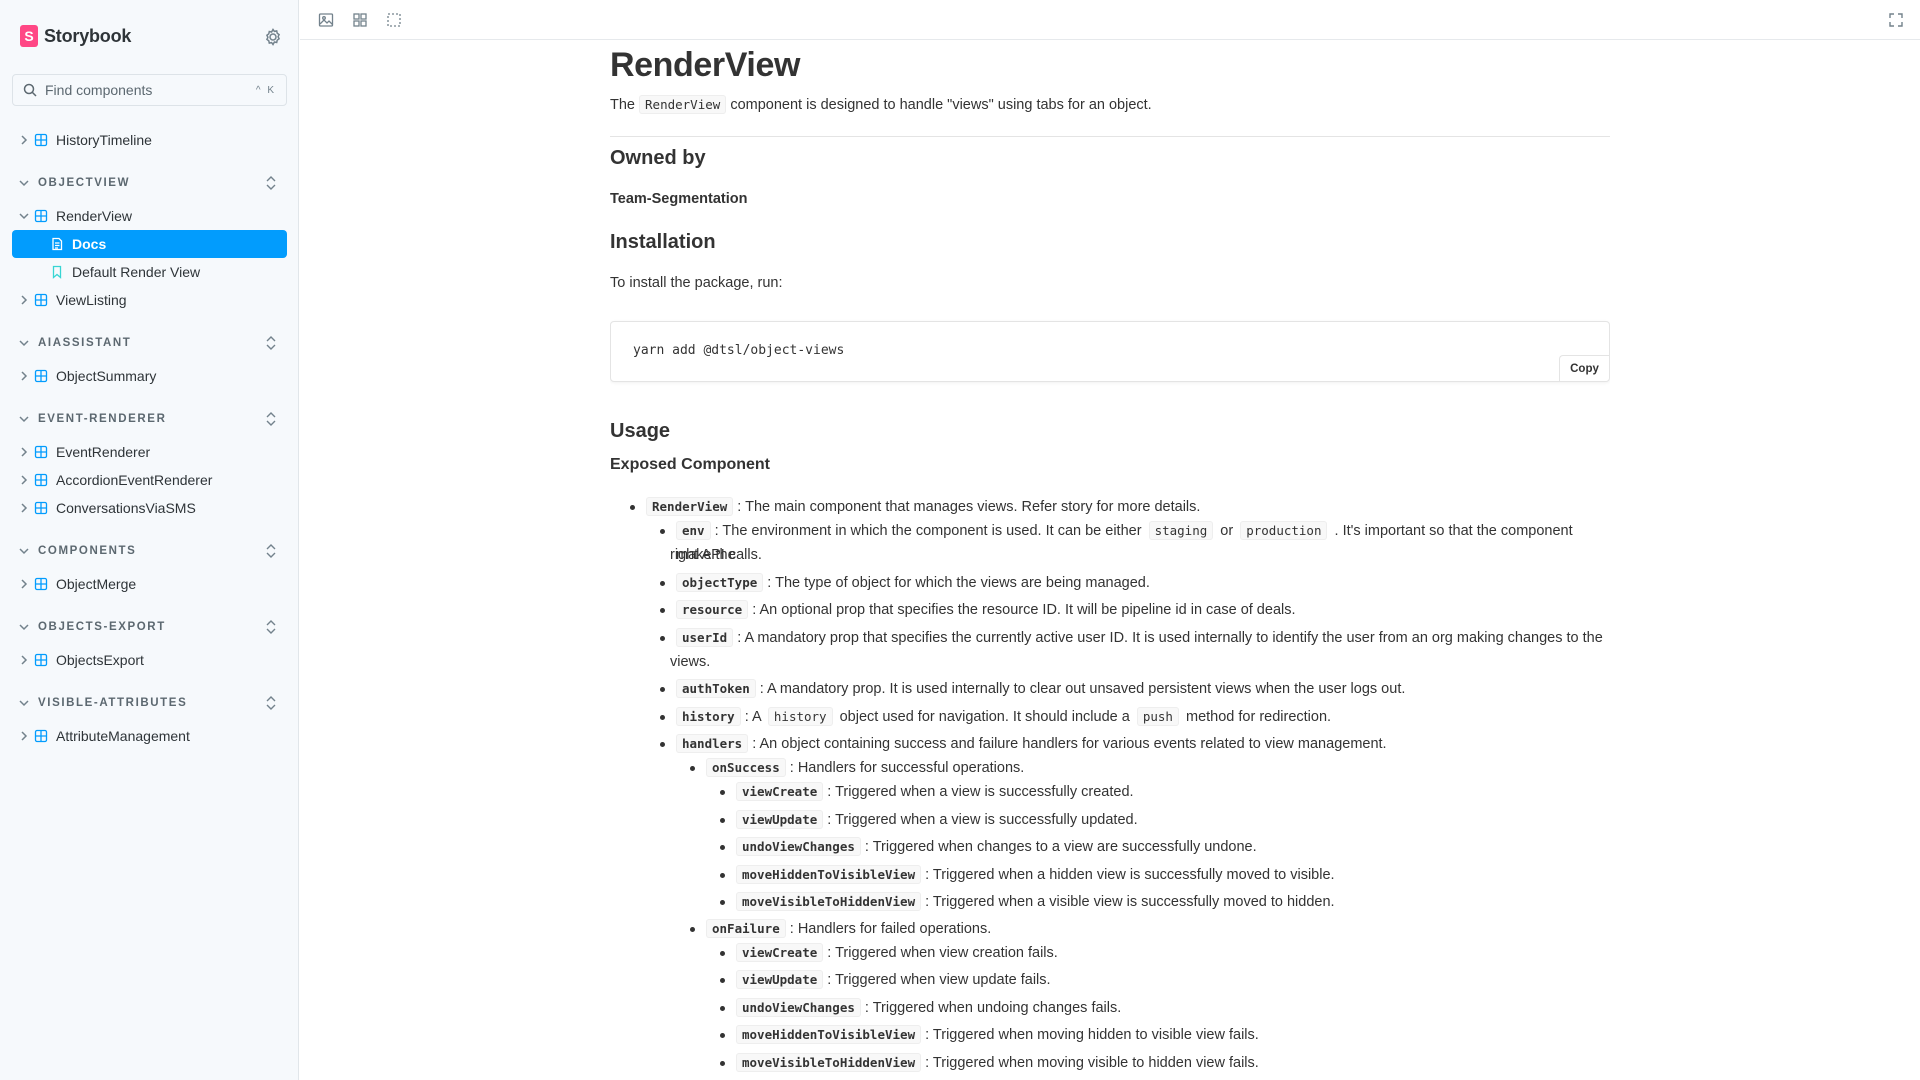  What do you see at coordinates (149, 244) in the screenshot?
I see `sidebar-item-docs: Docs` at bounding box center [149, 244].